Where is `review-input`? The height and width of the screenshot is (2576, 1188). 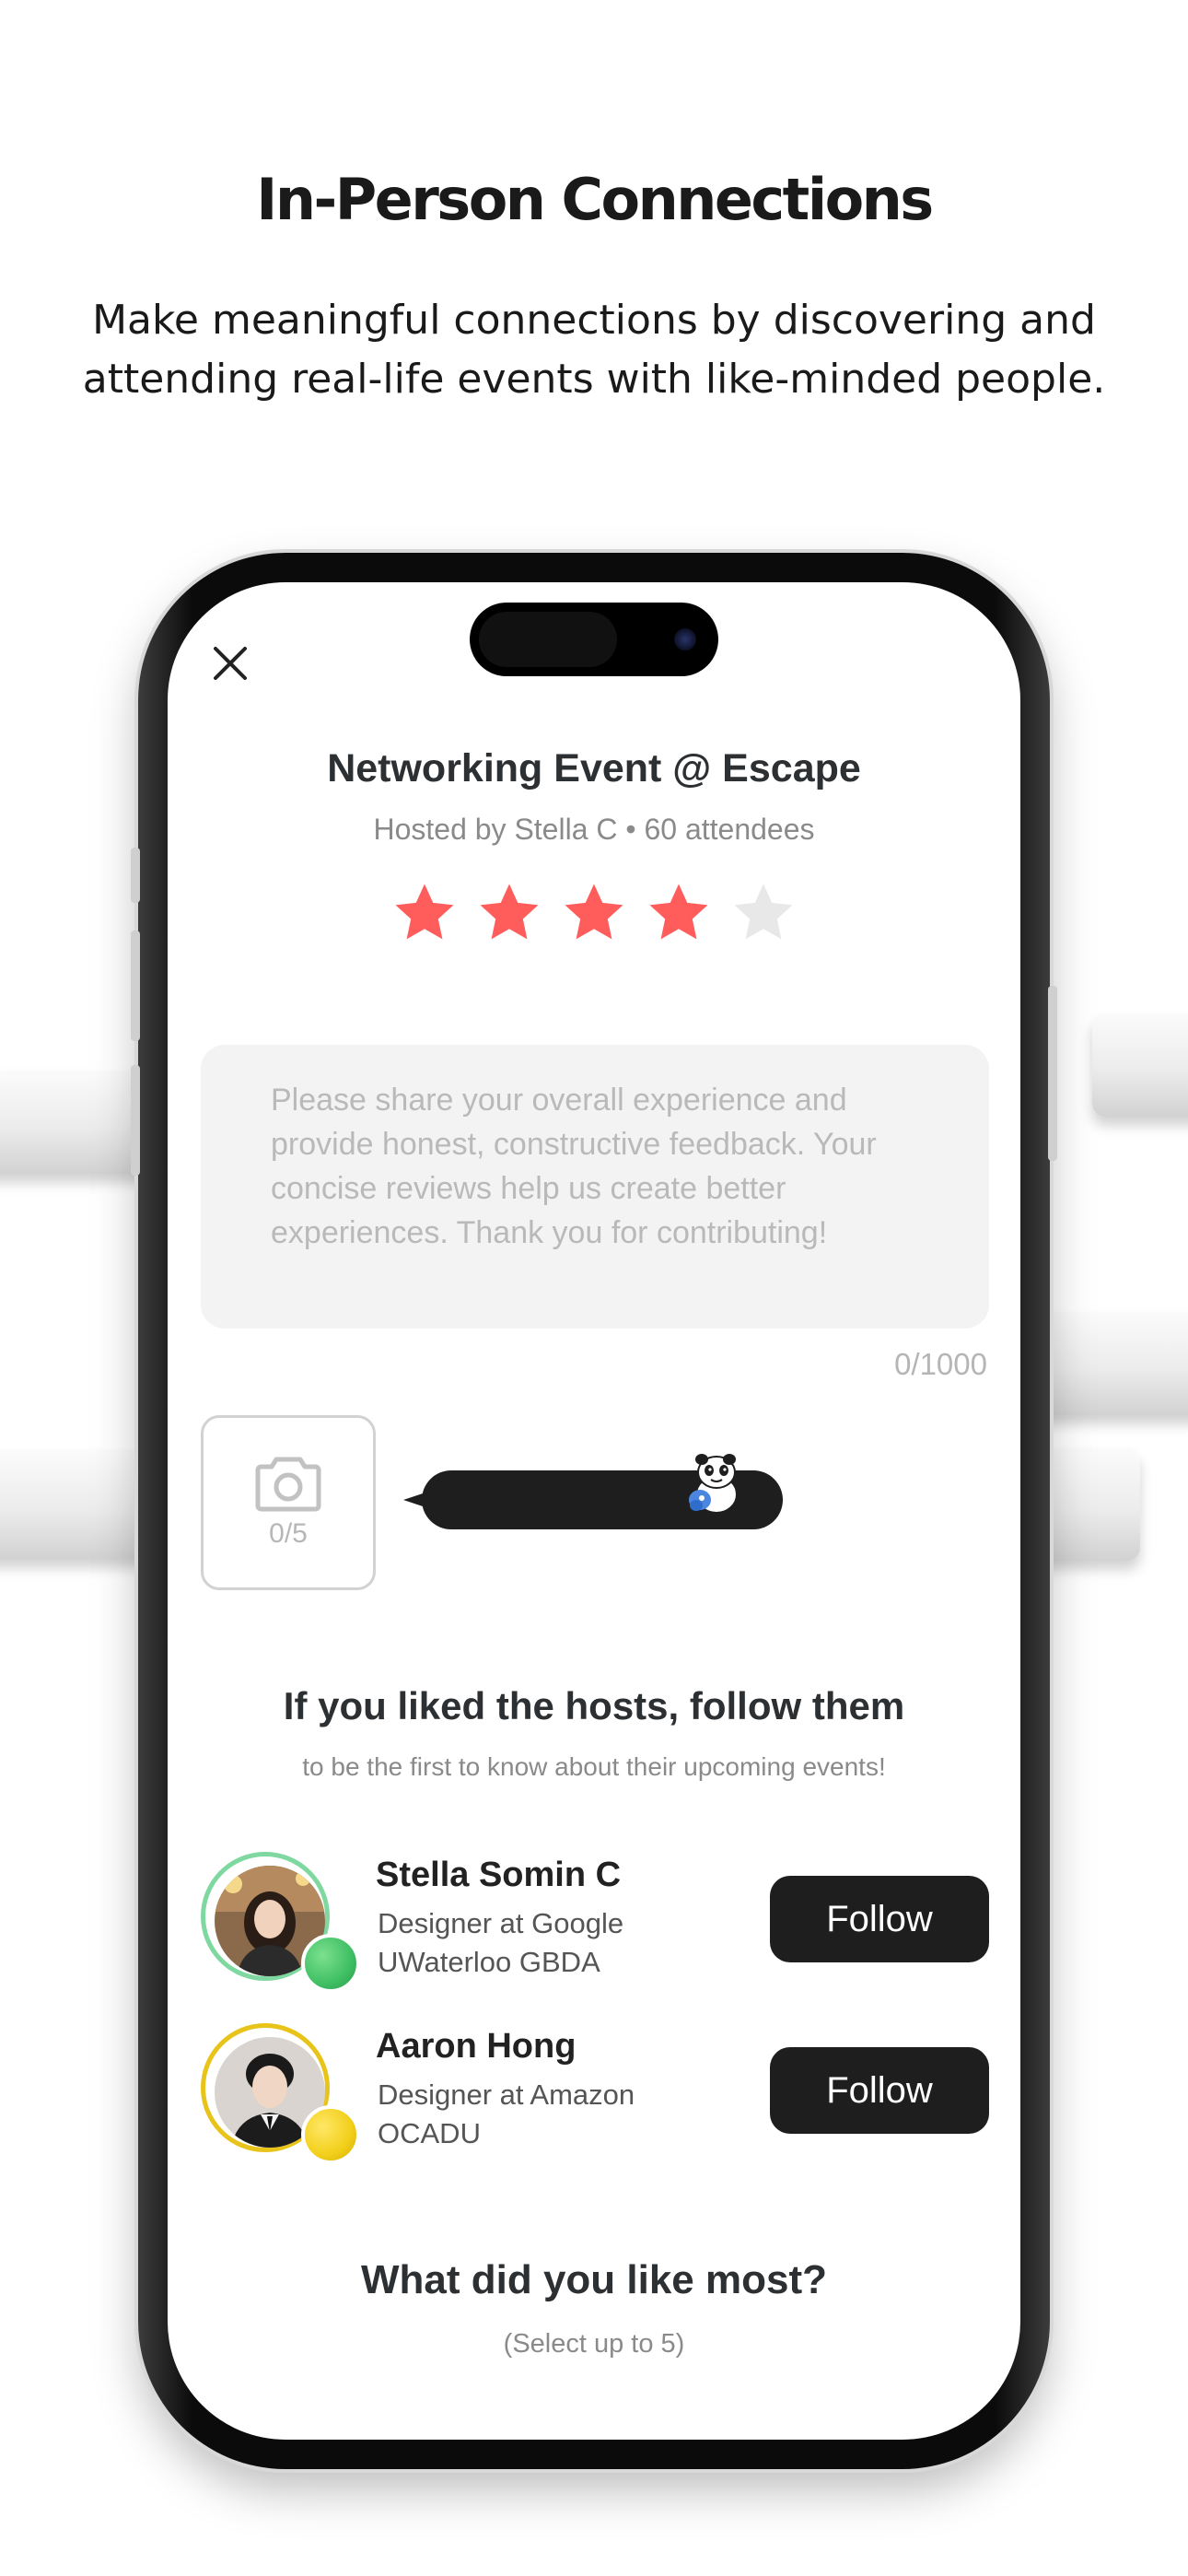
review-input is located at coordinates (595, 1186).